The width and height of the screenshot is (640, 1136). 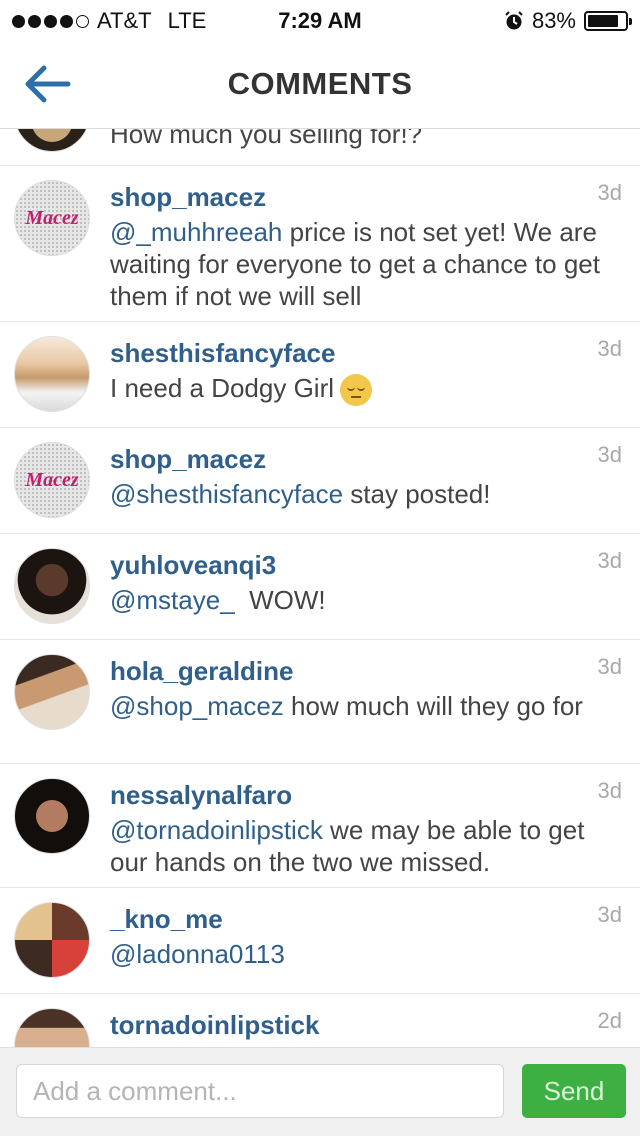 What do you see at coordinates (197, 954) in the screenshot?
I see `mention-link: @ladonna0113` at bounding box center [197, 954].